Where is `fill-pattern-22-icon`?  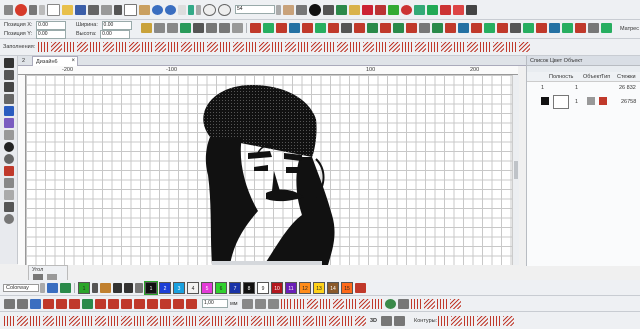
fill-pattern-22-icon is located at coordinates (528, 28).